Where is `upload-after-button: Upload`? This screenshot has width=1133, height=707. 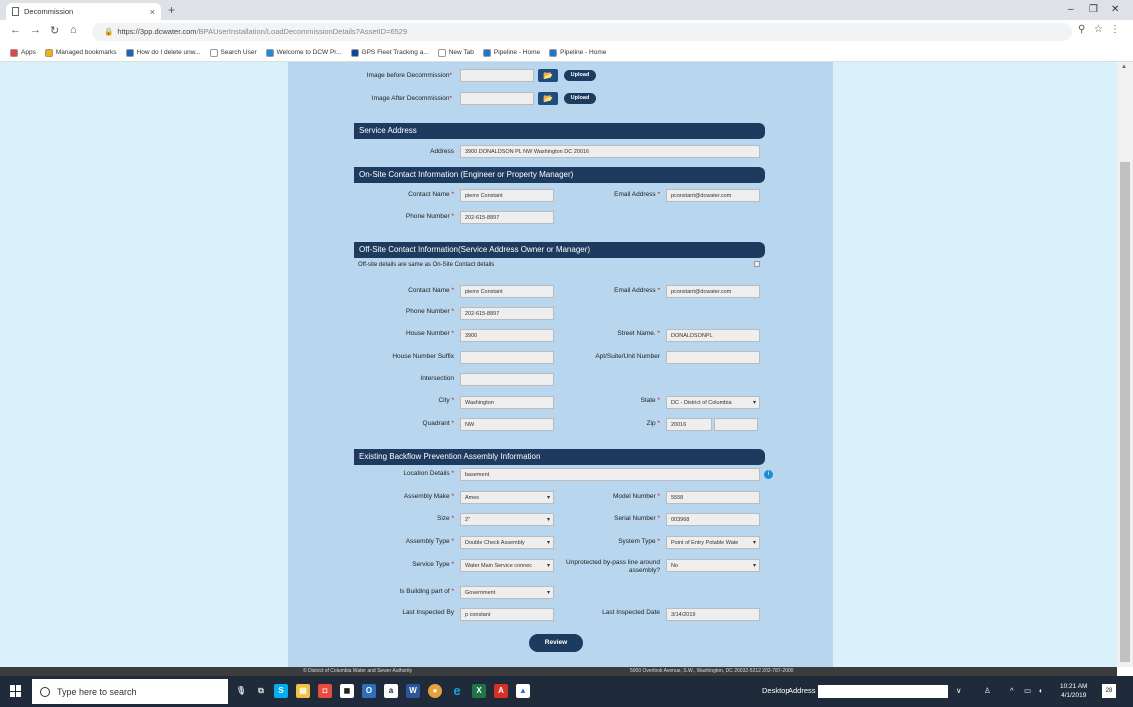
upload-after-button: Upload is located at coordinates (580, 98).